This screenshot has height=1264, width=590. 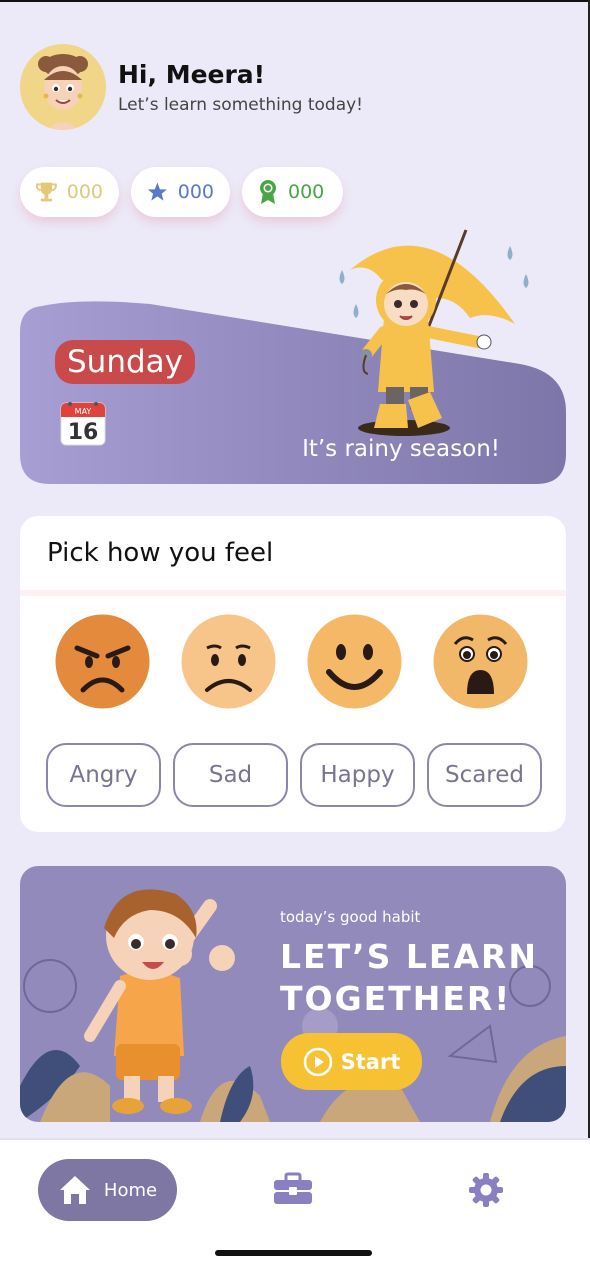 I want to click on trophy-icon, so click(x=46, y=192).